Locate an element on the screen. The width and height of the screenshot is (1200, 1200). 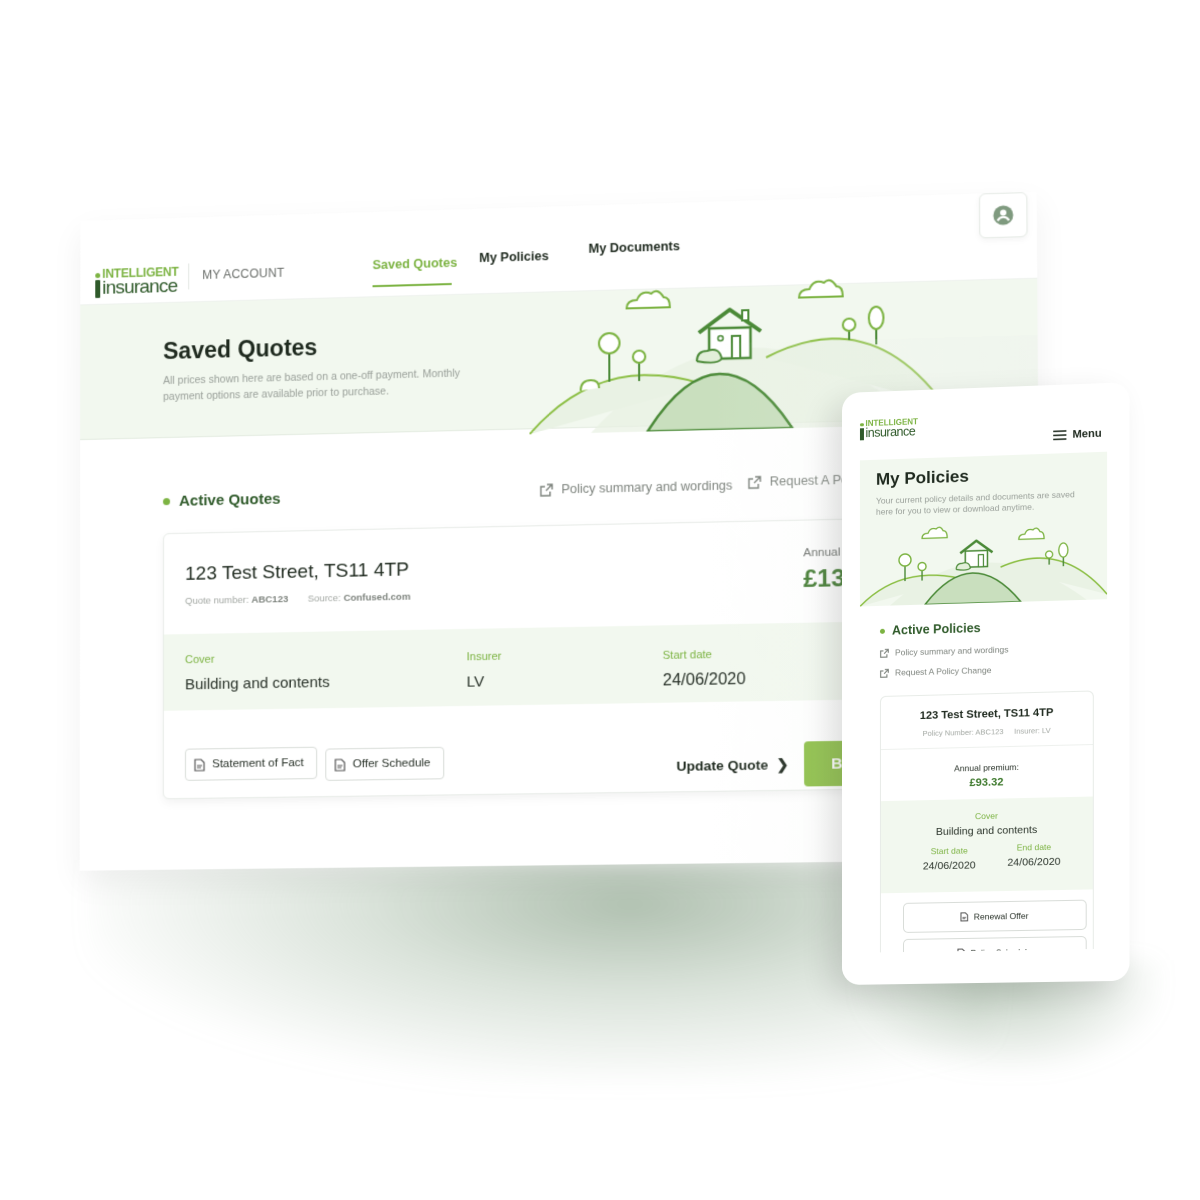
mobile-menu-button: Menu is located at coordinates (1077, 434).